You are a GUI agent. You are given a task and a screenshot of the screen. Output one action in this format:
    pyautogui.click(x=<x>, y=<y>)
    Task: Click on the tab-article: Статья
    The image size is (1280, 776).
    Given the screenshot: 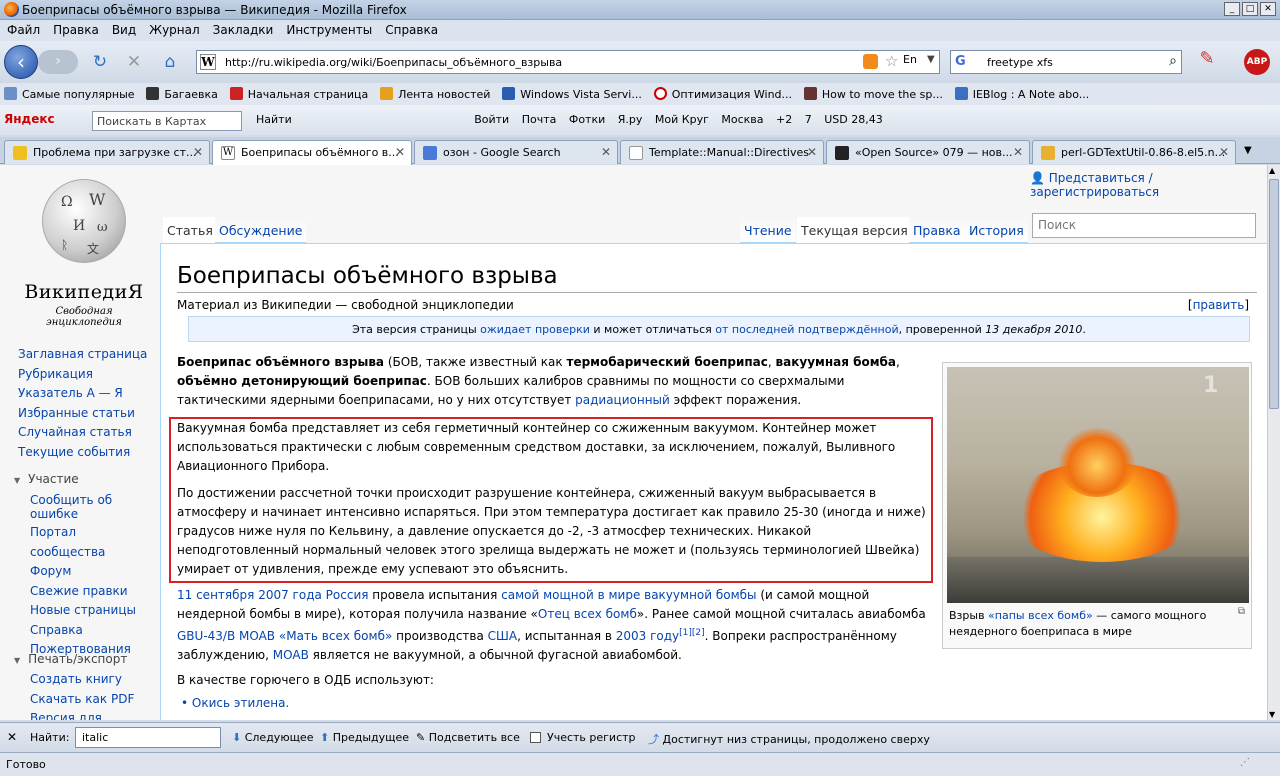 What is the action you would take?
    pyautogui.click(x=190, y=230)
    